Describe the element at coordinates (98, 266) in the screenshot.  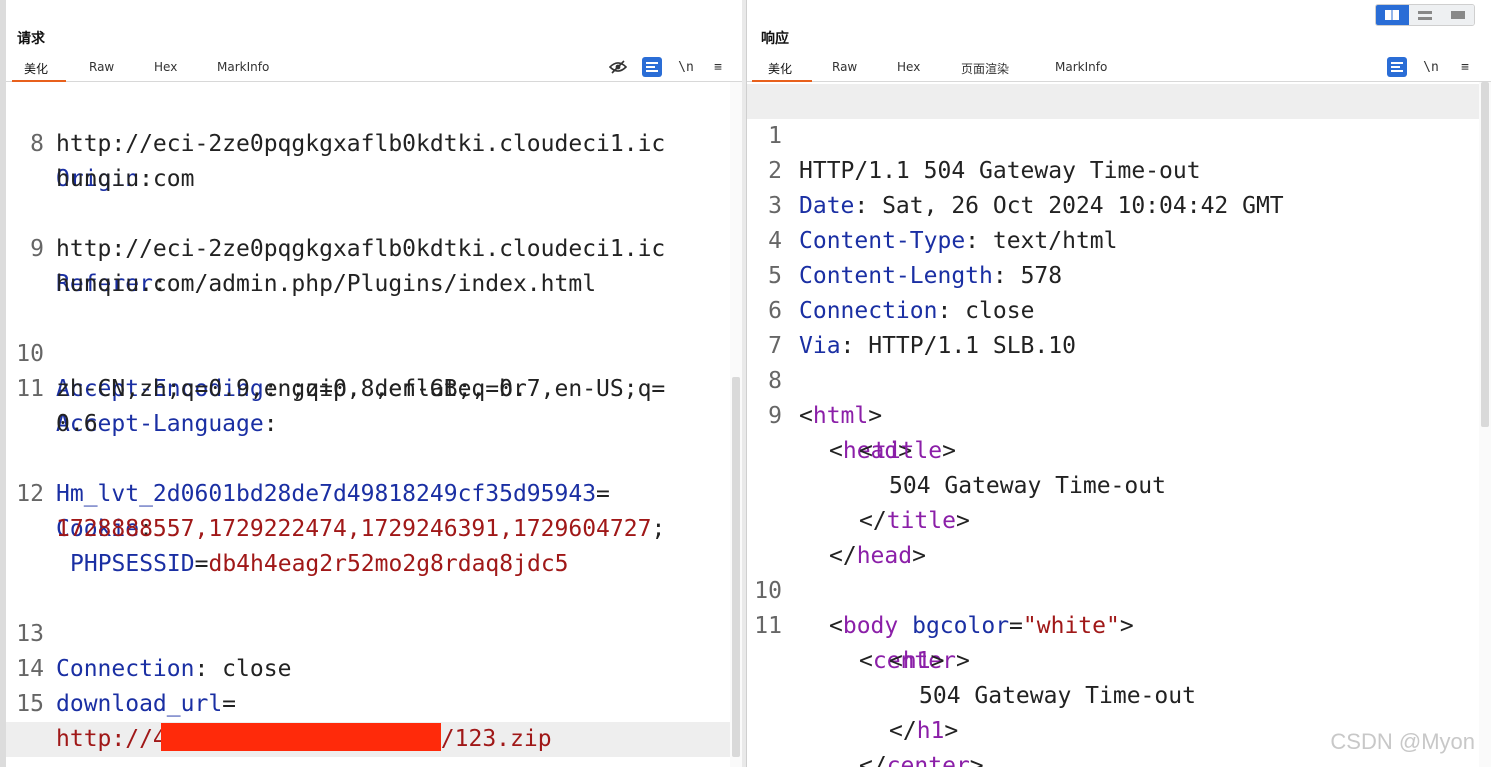
I see `code-line: 9 Referer:` at that location.